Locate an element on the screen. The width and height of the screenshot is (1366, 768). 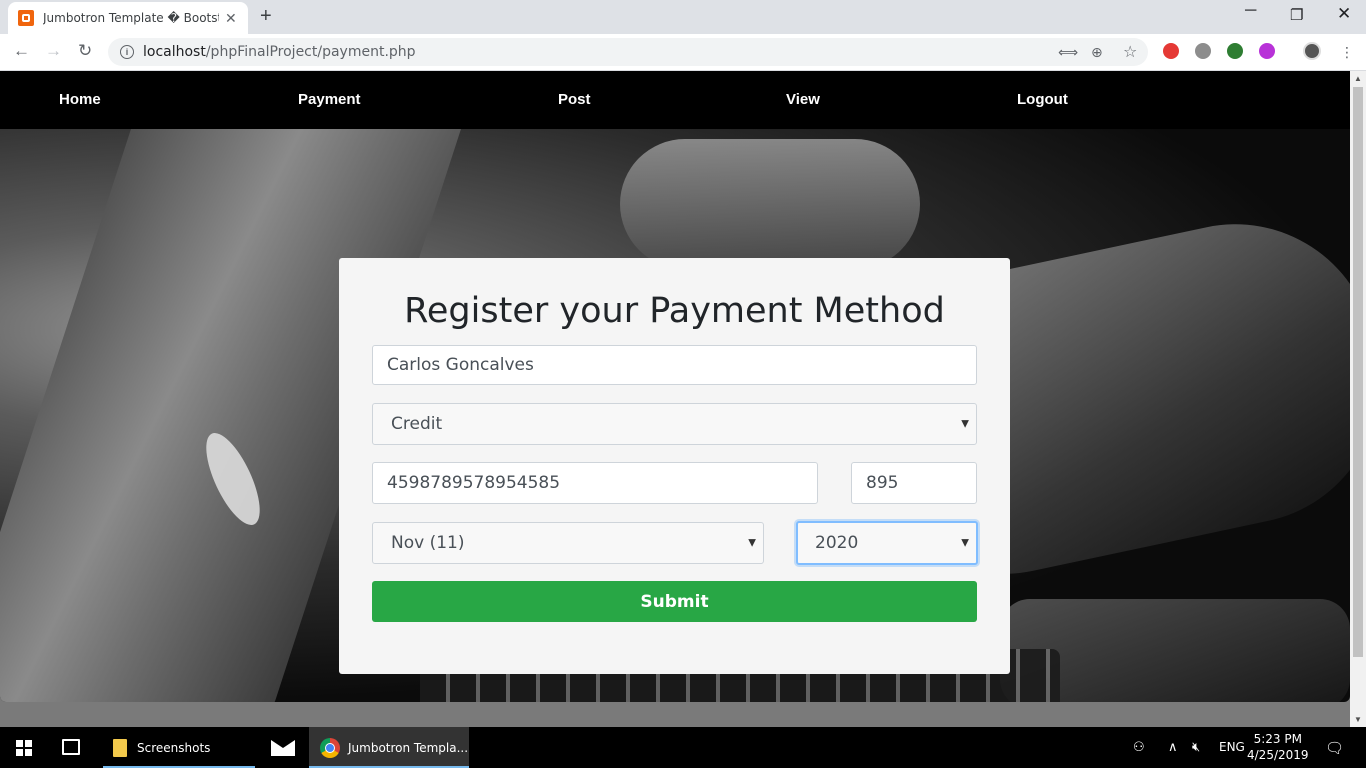
tab-title: Jumbotron Template � Bootstra is located at coordinates (131, 18).